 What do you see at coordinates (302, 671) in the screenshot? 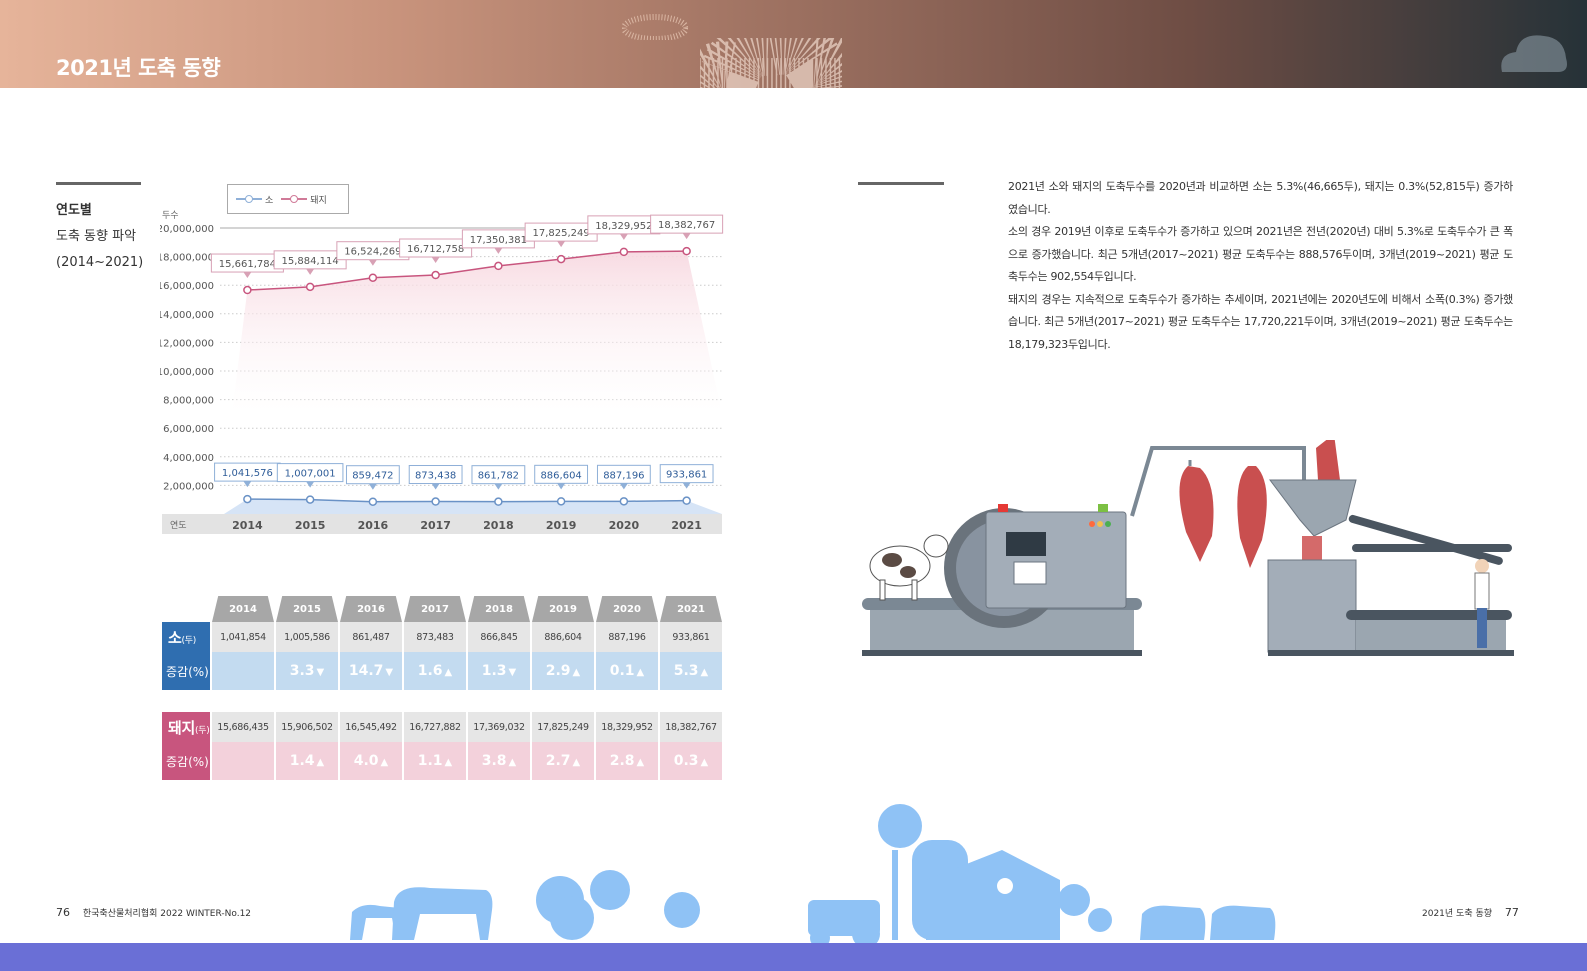
I see `cow-pct-value: 3.3` at bounding box center [302, 671].